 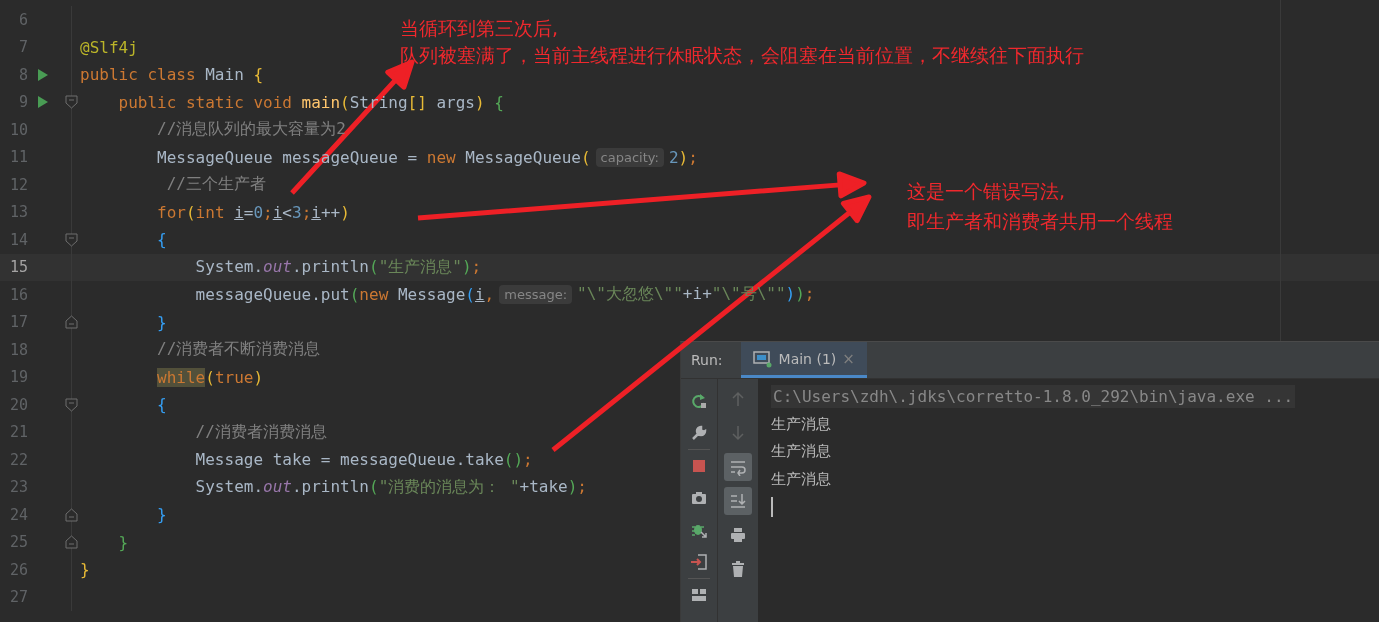 What do you see at coordinates (803, 360) in the screenshot?
I see `run-tab: Main (1) ×` at bounding box center [803, 360].